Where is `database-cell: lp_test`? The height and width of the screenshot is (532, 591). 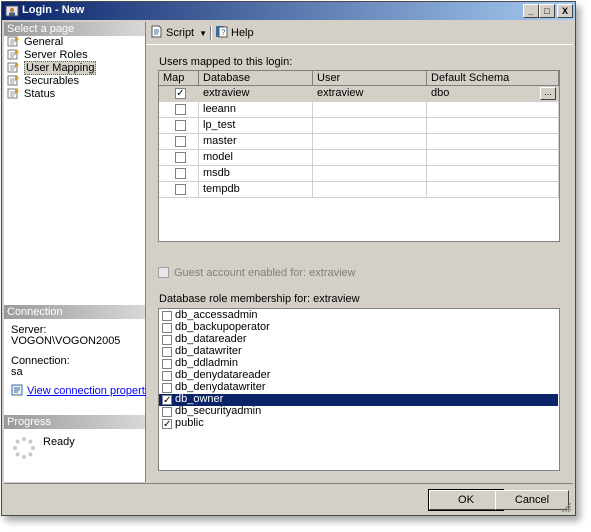 database-cell: lp_test is located at coordinates (256, 126).